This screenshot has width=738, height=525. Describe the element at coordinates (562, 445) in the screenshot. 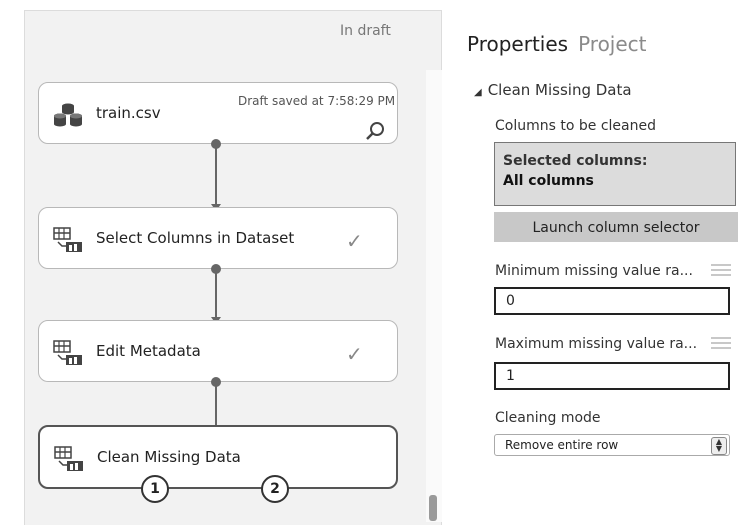

I see `cleaning-mode-value: Remove entire row` at that location.